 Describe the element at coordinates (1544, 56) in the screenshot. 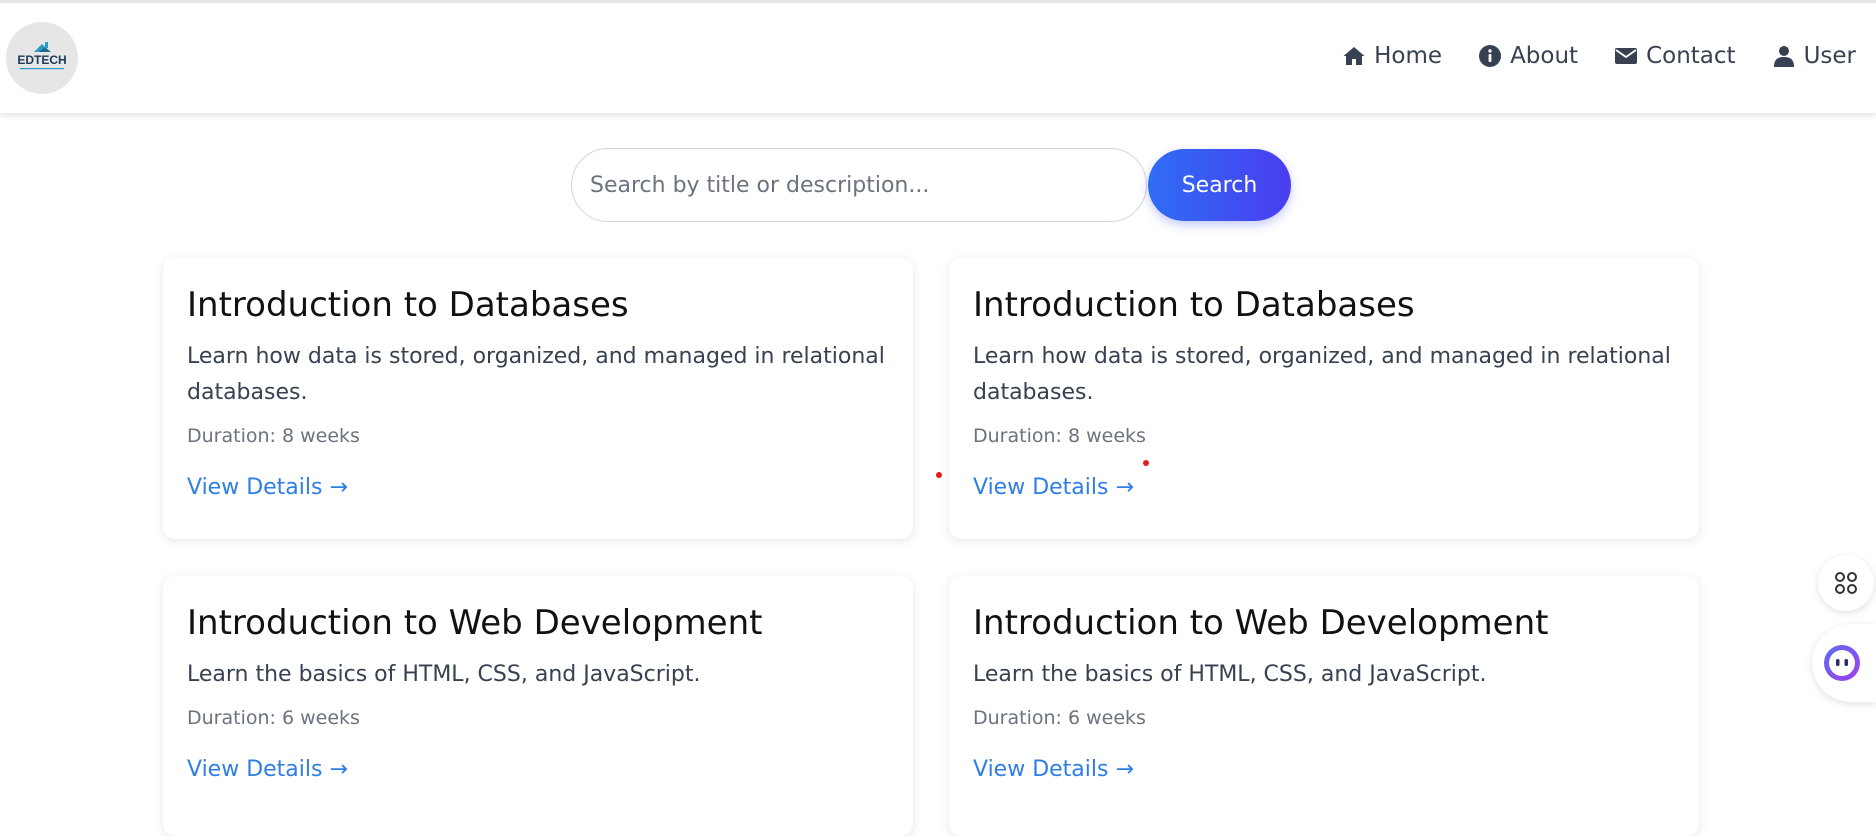

I see `nav-about-label: About` at that location.